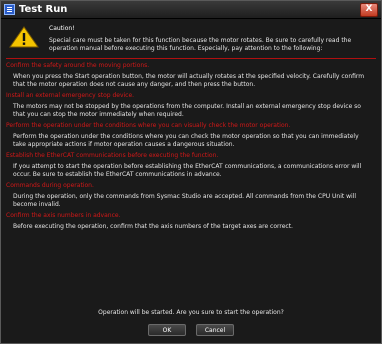 The width and height of the screenshot is (382, 344). I want to click on title-bar: Test Run X, so click(191, 10).